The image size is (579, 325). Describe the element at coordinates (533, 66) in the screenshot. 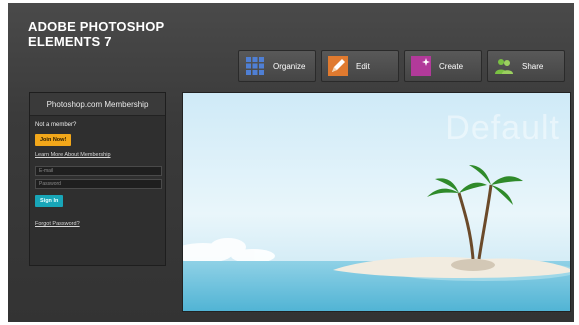

I see `share-label: Share` at that location.